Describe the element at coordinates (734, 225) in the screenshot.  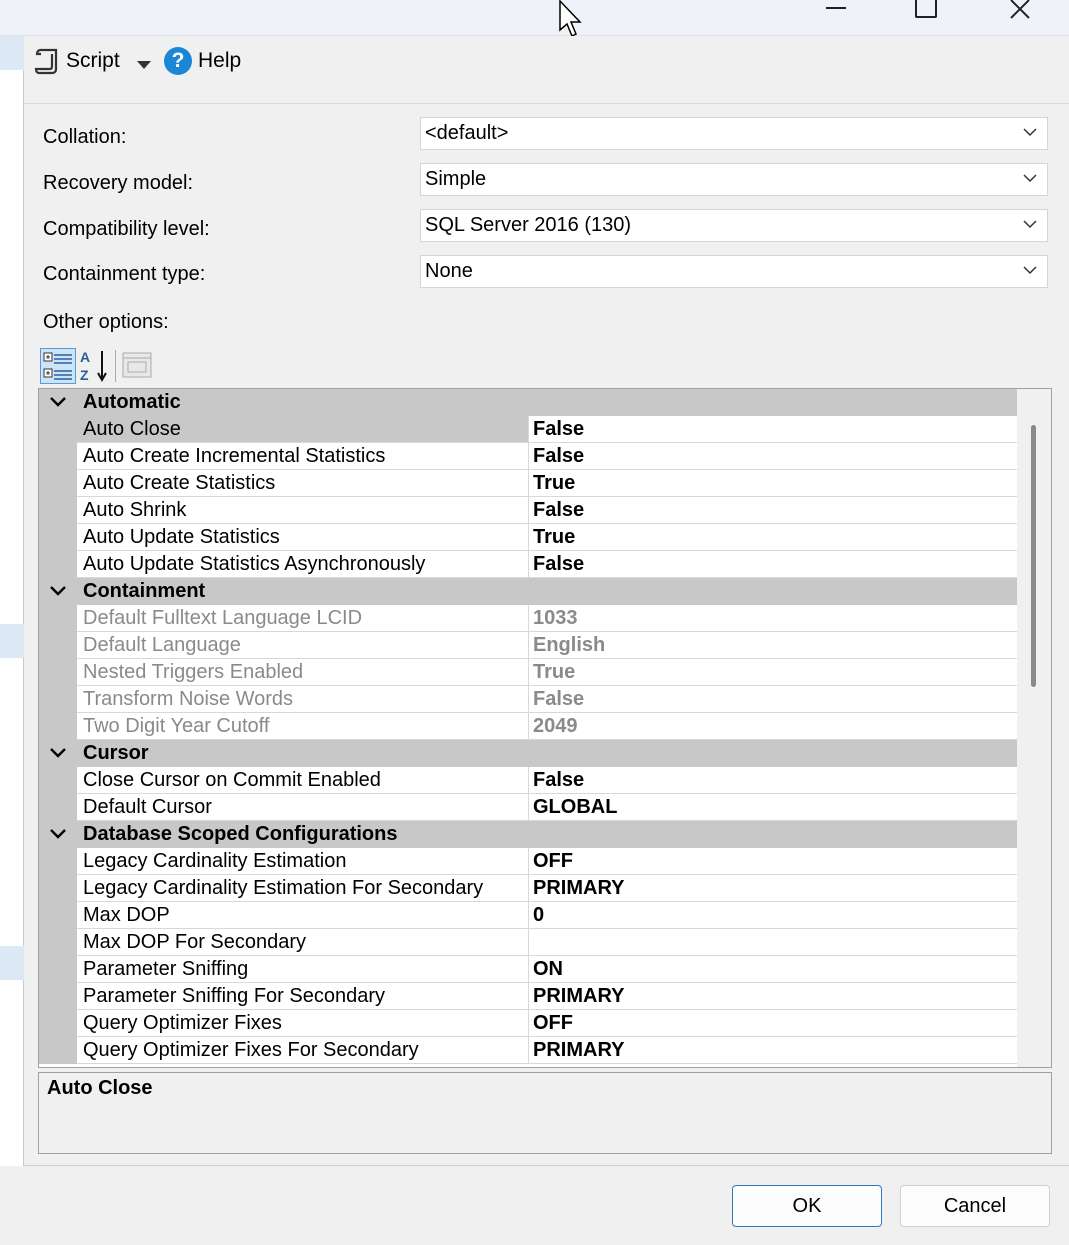
I see `compatibility-level-select: SQL Server 2016 (130)` at that location.